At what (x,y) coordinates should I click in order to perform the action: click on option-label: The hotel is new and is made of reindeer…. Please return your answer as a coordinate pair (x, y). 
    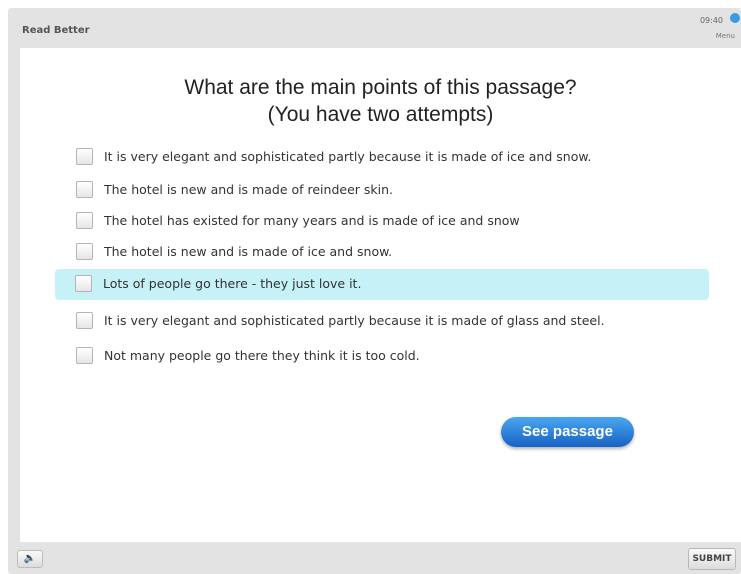
    Looking at the image, I should click on (249, 189).